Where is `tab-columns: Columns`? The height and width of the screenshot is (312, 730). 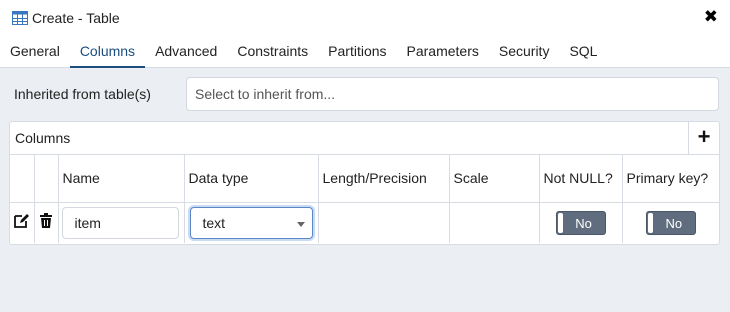
tab-columns: Columns is located at coordinates (107, 52).